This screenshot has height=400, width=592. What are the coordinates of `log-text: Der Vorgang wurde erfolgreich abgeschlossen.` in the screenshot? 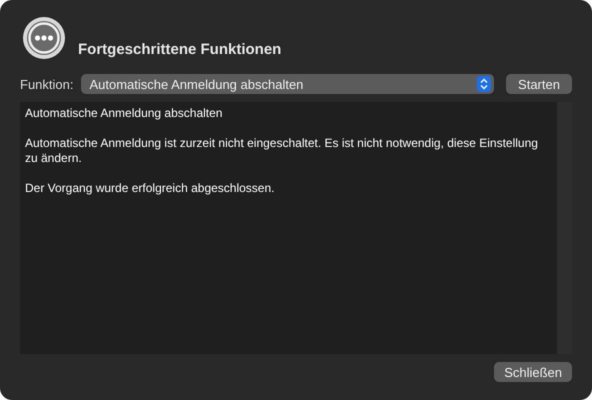 It's located at (150, 188).